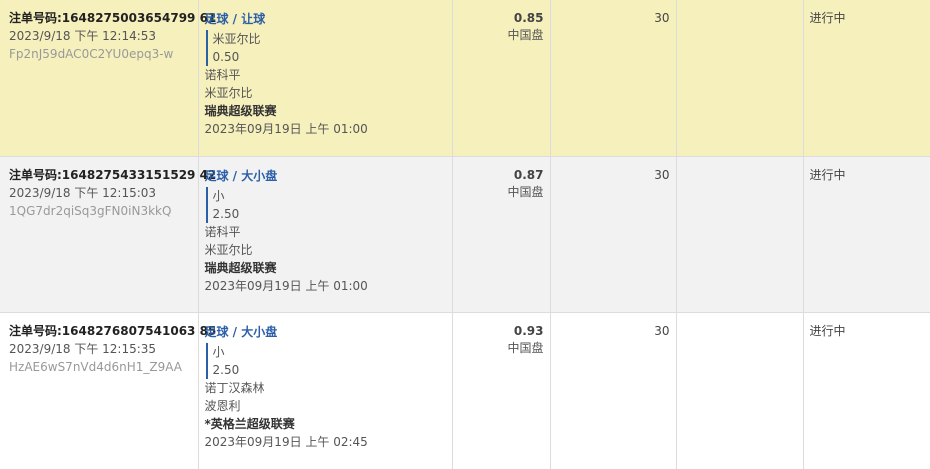 This screenshot has width=930, height=469. What do you see at coordinates (222, 405) in the screenshot?
I see `away-team: 波恩利` at bounding box center [222, 405].